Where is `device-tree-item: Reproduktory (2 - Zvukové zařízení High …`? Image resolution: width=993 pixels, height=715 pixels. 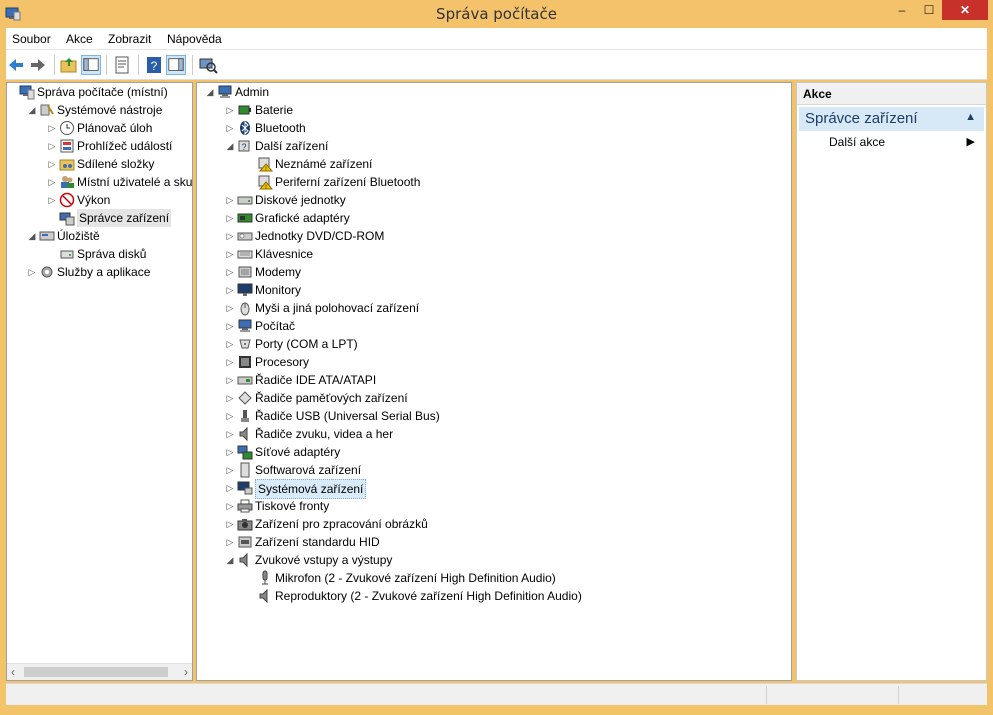 device-tree-item: Reproduktory (2 - Zvukové zařízení High … is located at coordinates (494, 596).